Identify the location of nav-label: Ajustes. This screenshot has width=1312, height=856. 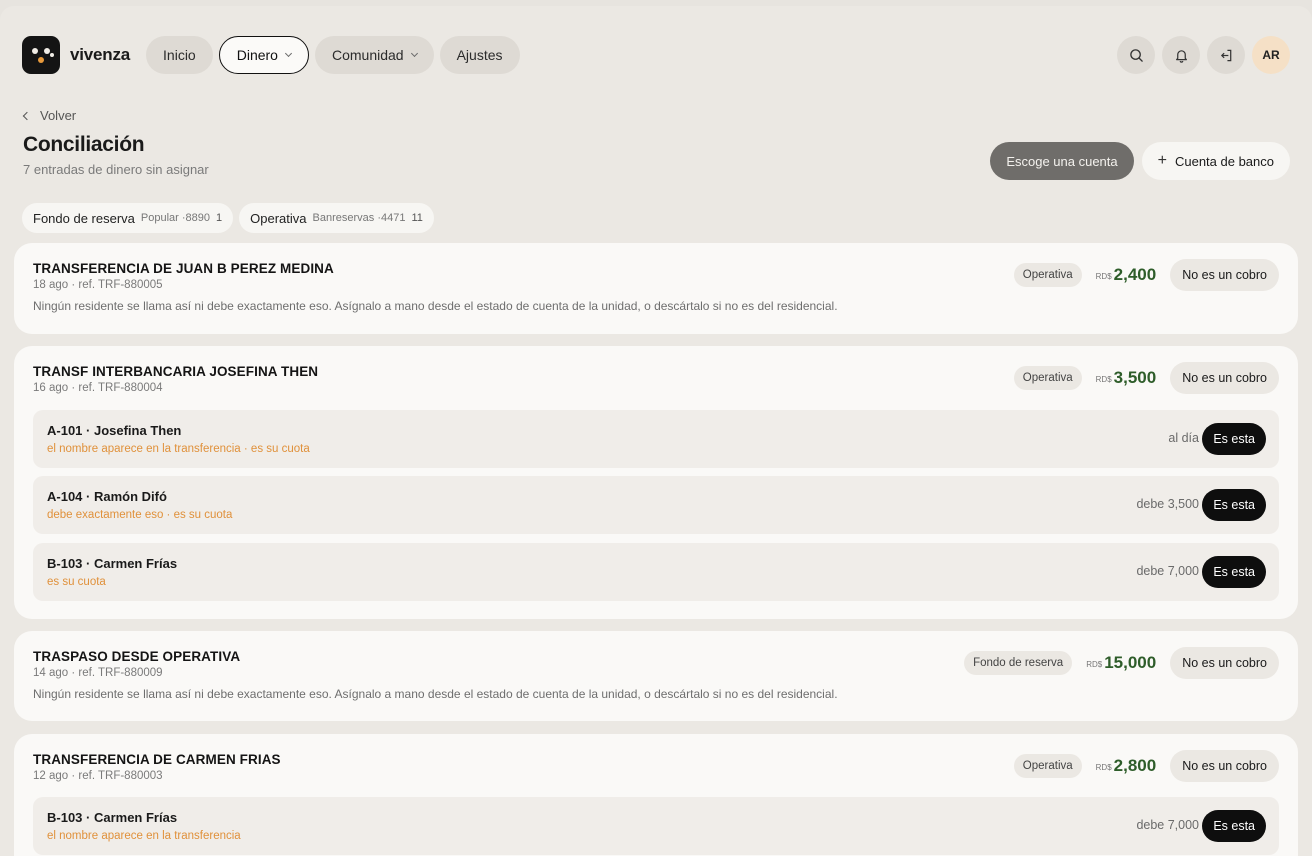
(479, 55).